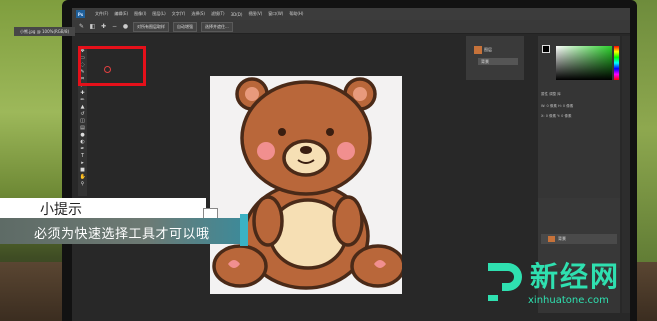 Image resolution: width=657 pixels, height=321 pixels. What do you see at coordinates (237, 14) in the screenshot?
I see `menu-3d: 3D(D)` at bounding box center [237, 14].